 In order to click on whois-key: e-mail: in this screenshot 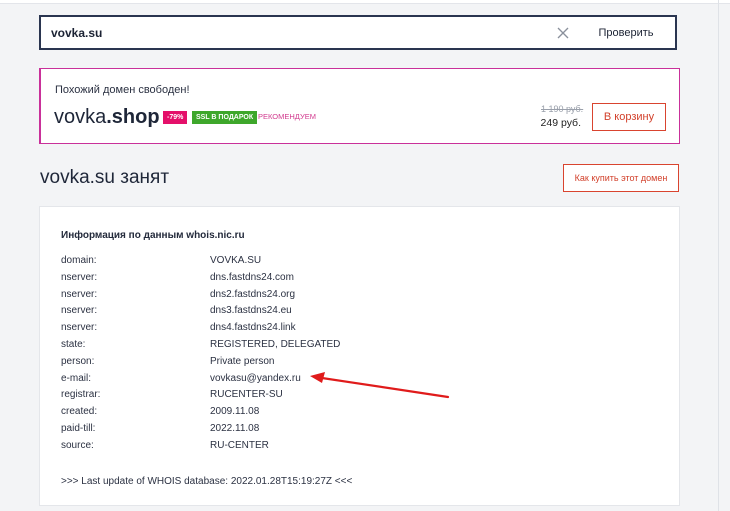, I will do `click(76, 378)`.